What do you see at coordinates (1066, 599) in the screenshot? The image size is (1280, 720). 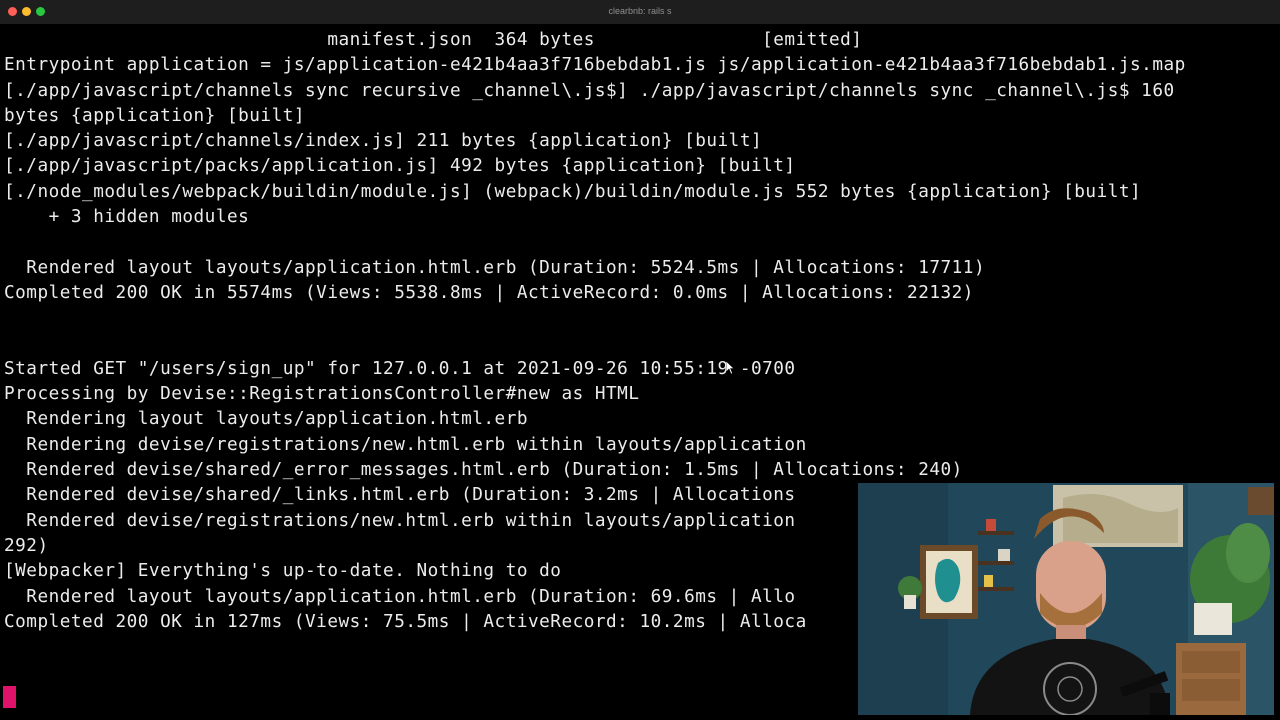 I see `webcam-overlay` at bounding box center [1066, 599].